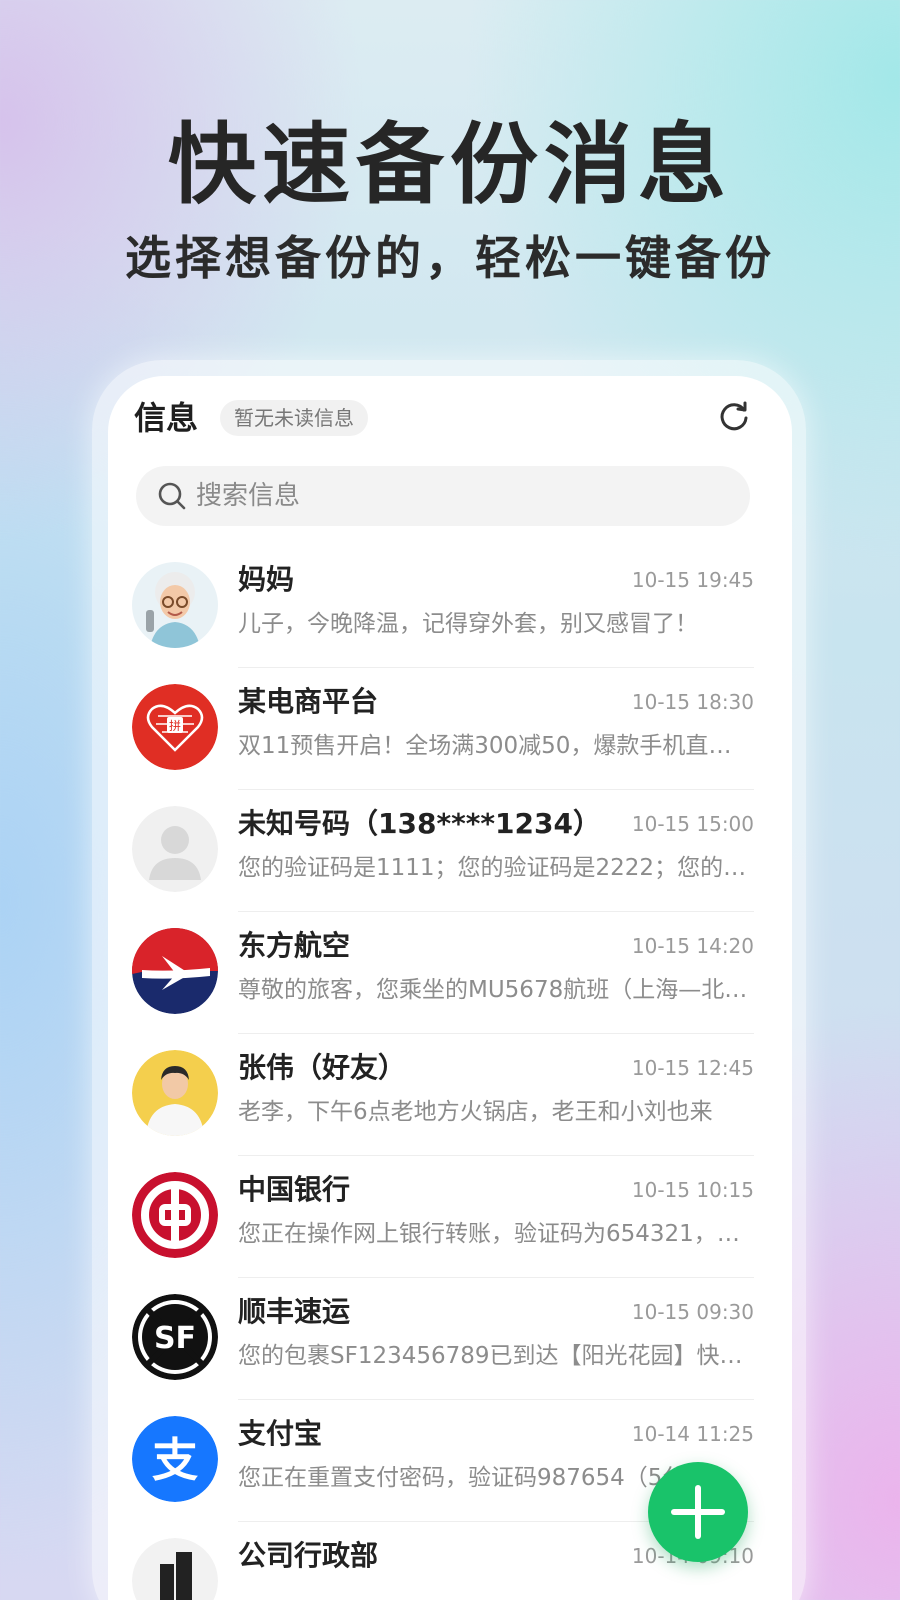  I want to click on sender-name: 顺丰速运, so click(294, 1311).